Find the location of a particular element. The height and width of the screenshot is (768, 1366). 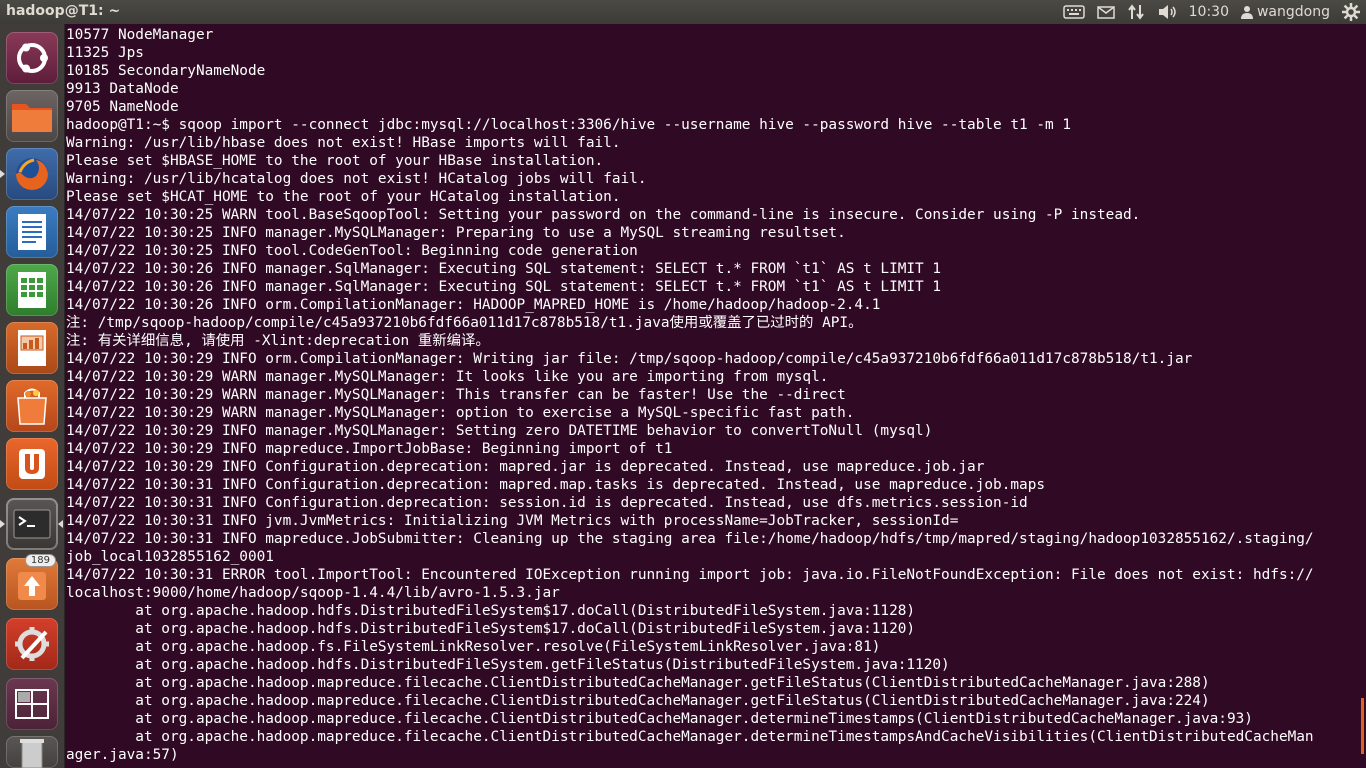

user-name: wangdong is located at coordinates (1293, 12).